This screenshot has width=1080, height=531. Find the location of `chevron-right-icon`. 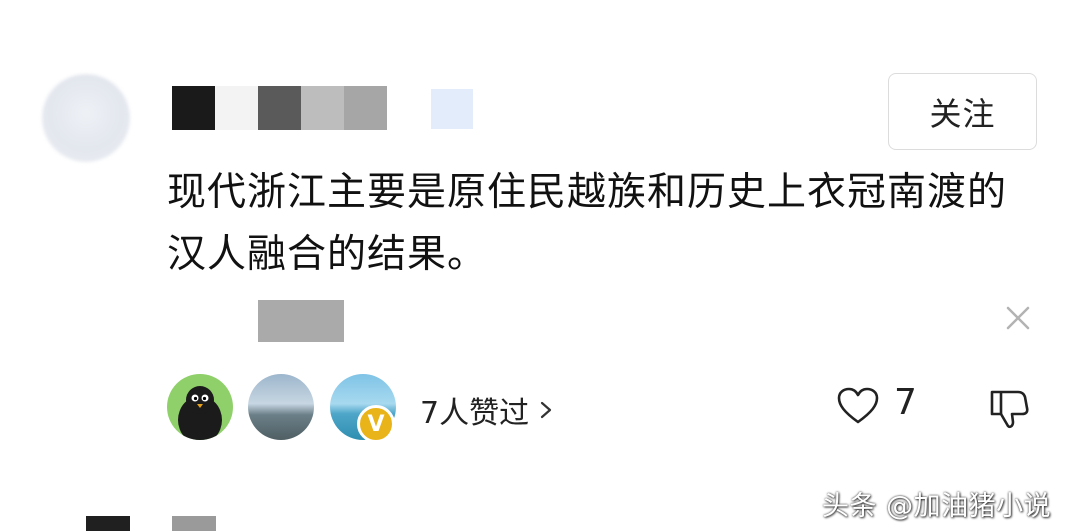

chevron-right-icon is located at coordinates (546, 410).